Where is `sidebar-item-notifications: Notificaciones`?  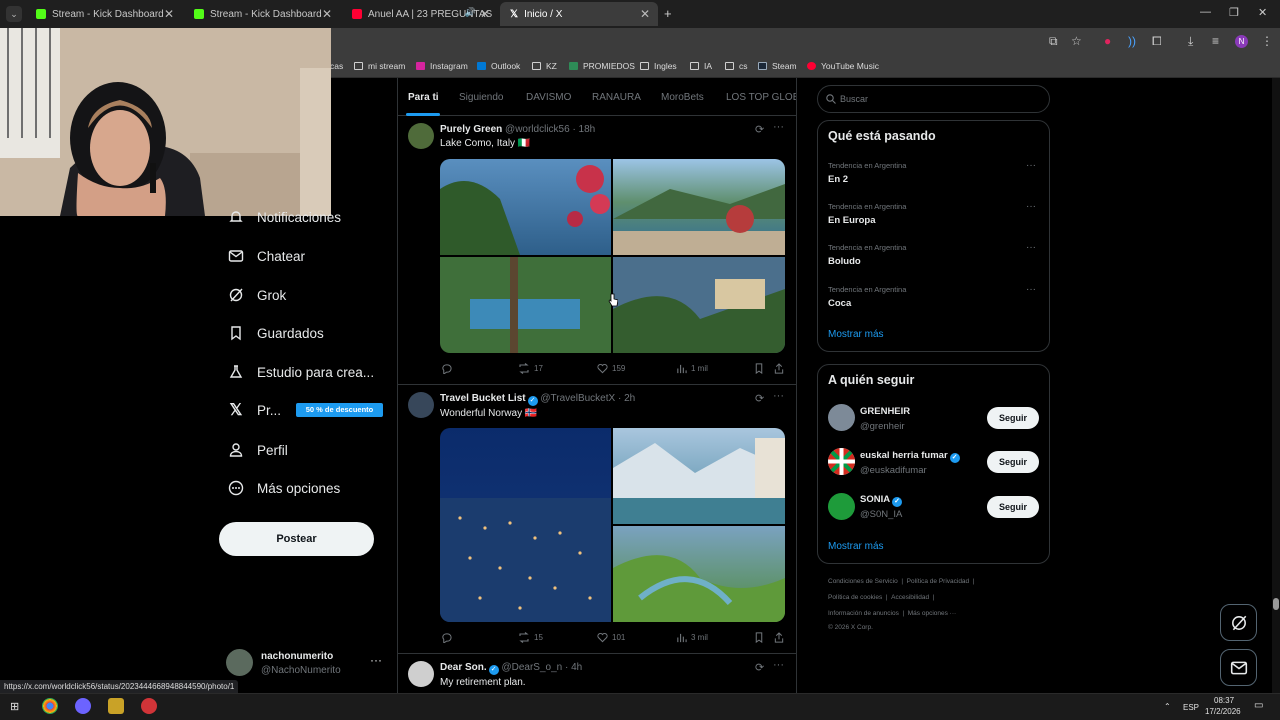 sidebar-item-notifications: Notificaciones is located at coordinates (284, 217).